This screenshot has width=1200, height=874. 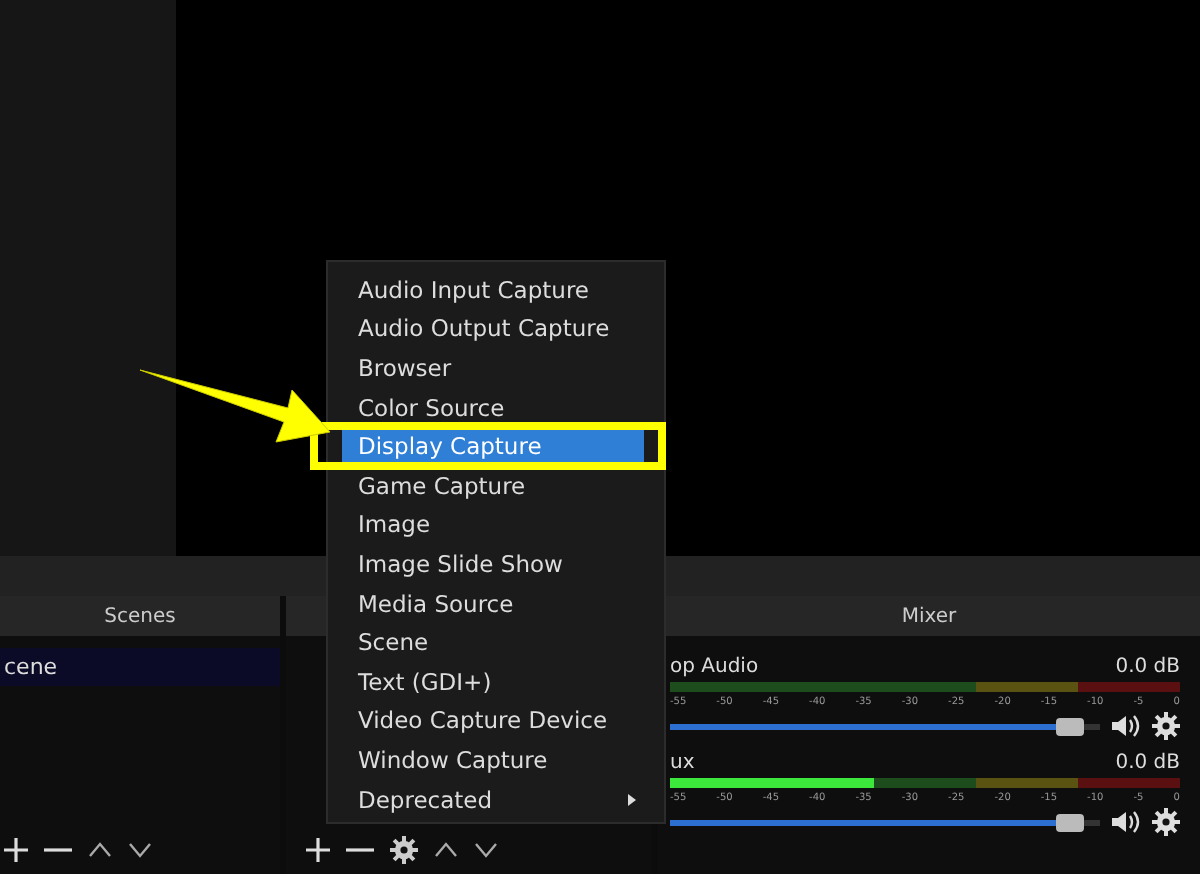 I want to click on menu-item: Audio Input Capture, so click(x=493, y=290).